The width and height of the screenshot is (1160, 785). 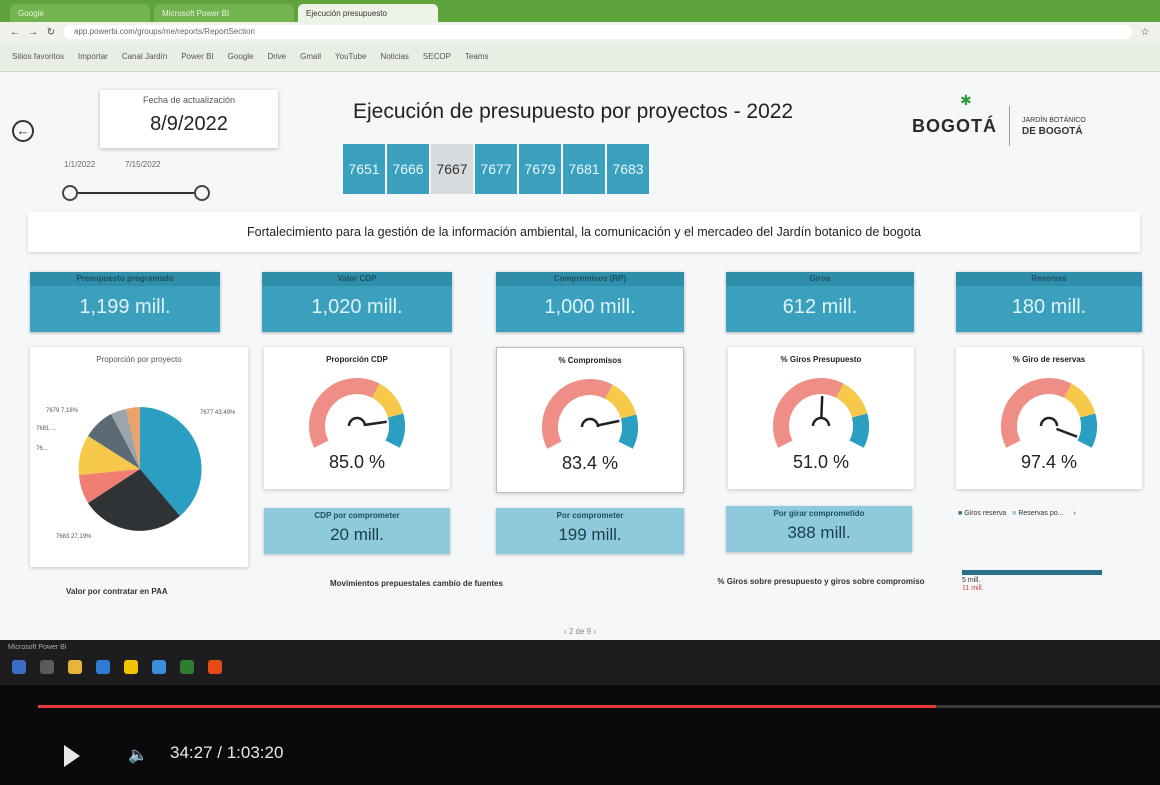 I want to click on project-code-button: 7679, so click(x=540, y=169).